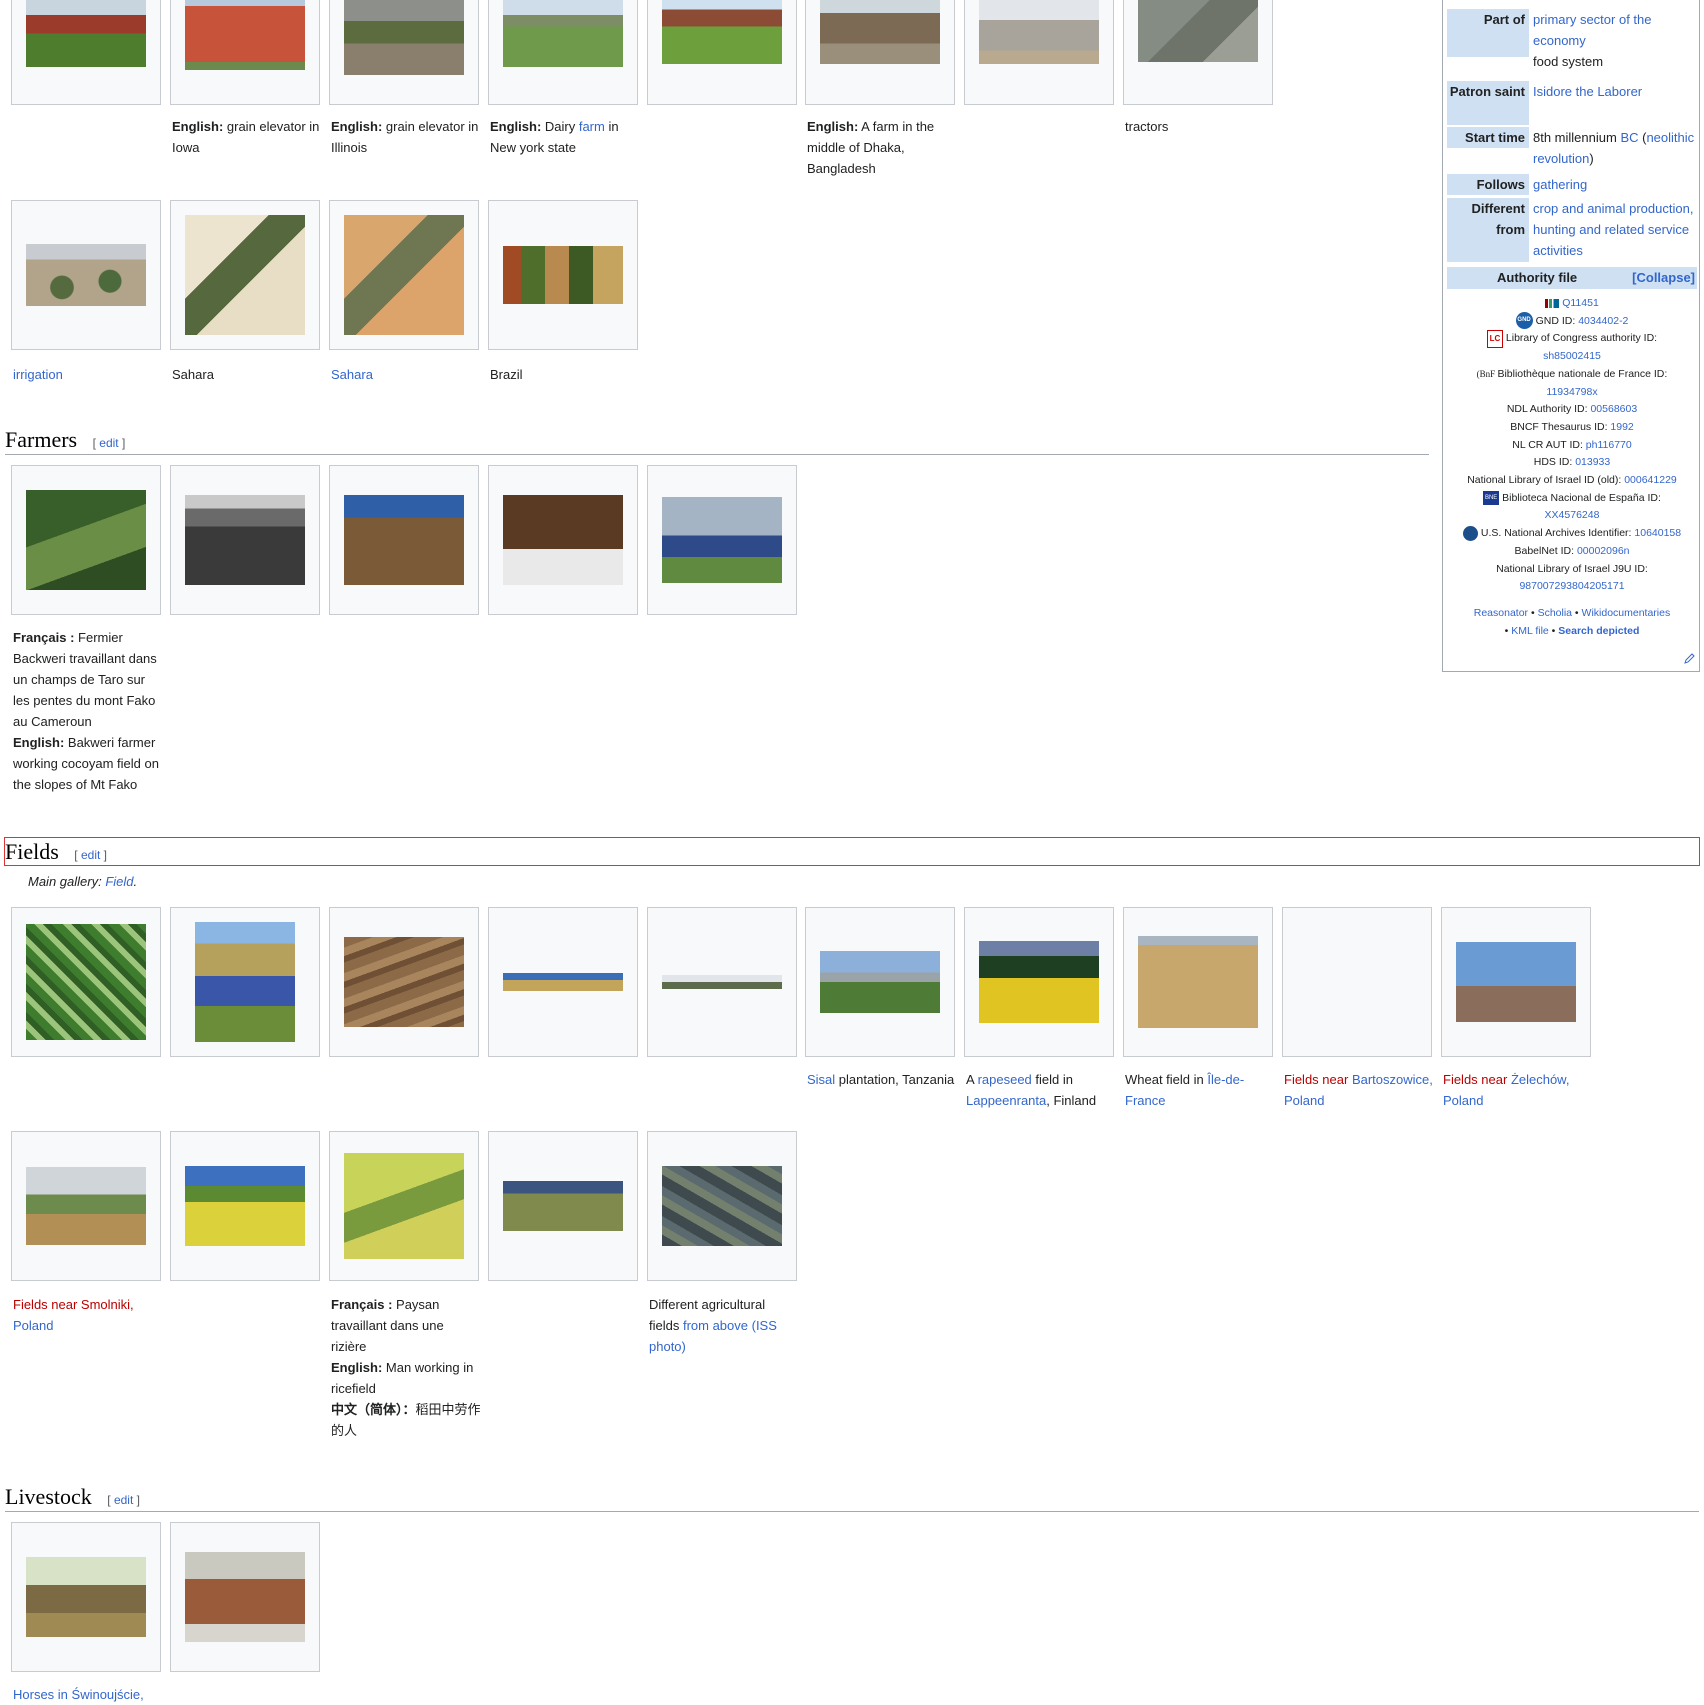  Describe the element at coordinates (563, 33) in the screenshot. I see `img-dairy-farm` at that location.